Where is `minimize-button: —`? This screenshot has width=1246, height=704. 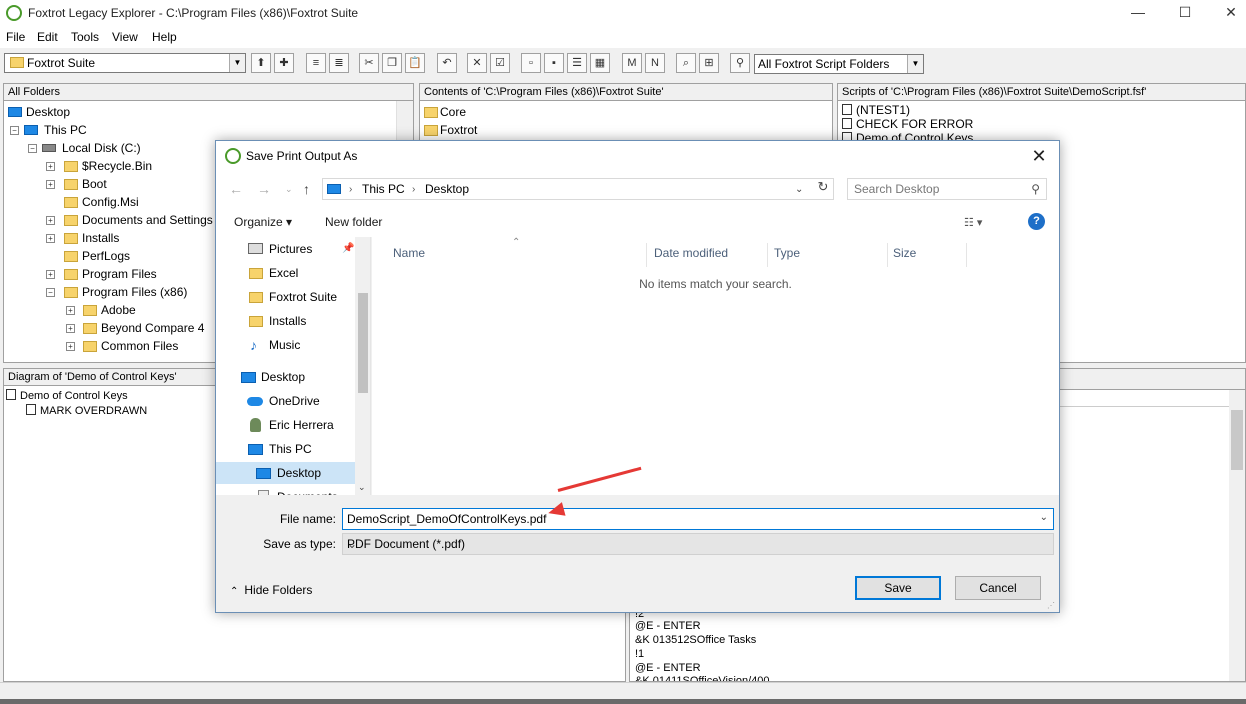
minimize-button: — is located at coordinates (1138, 14).